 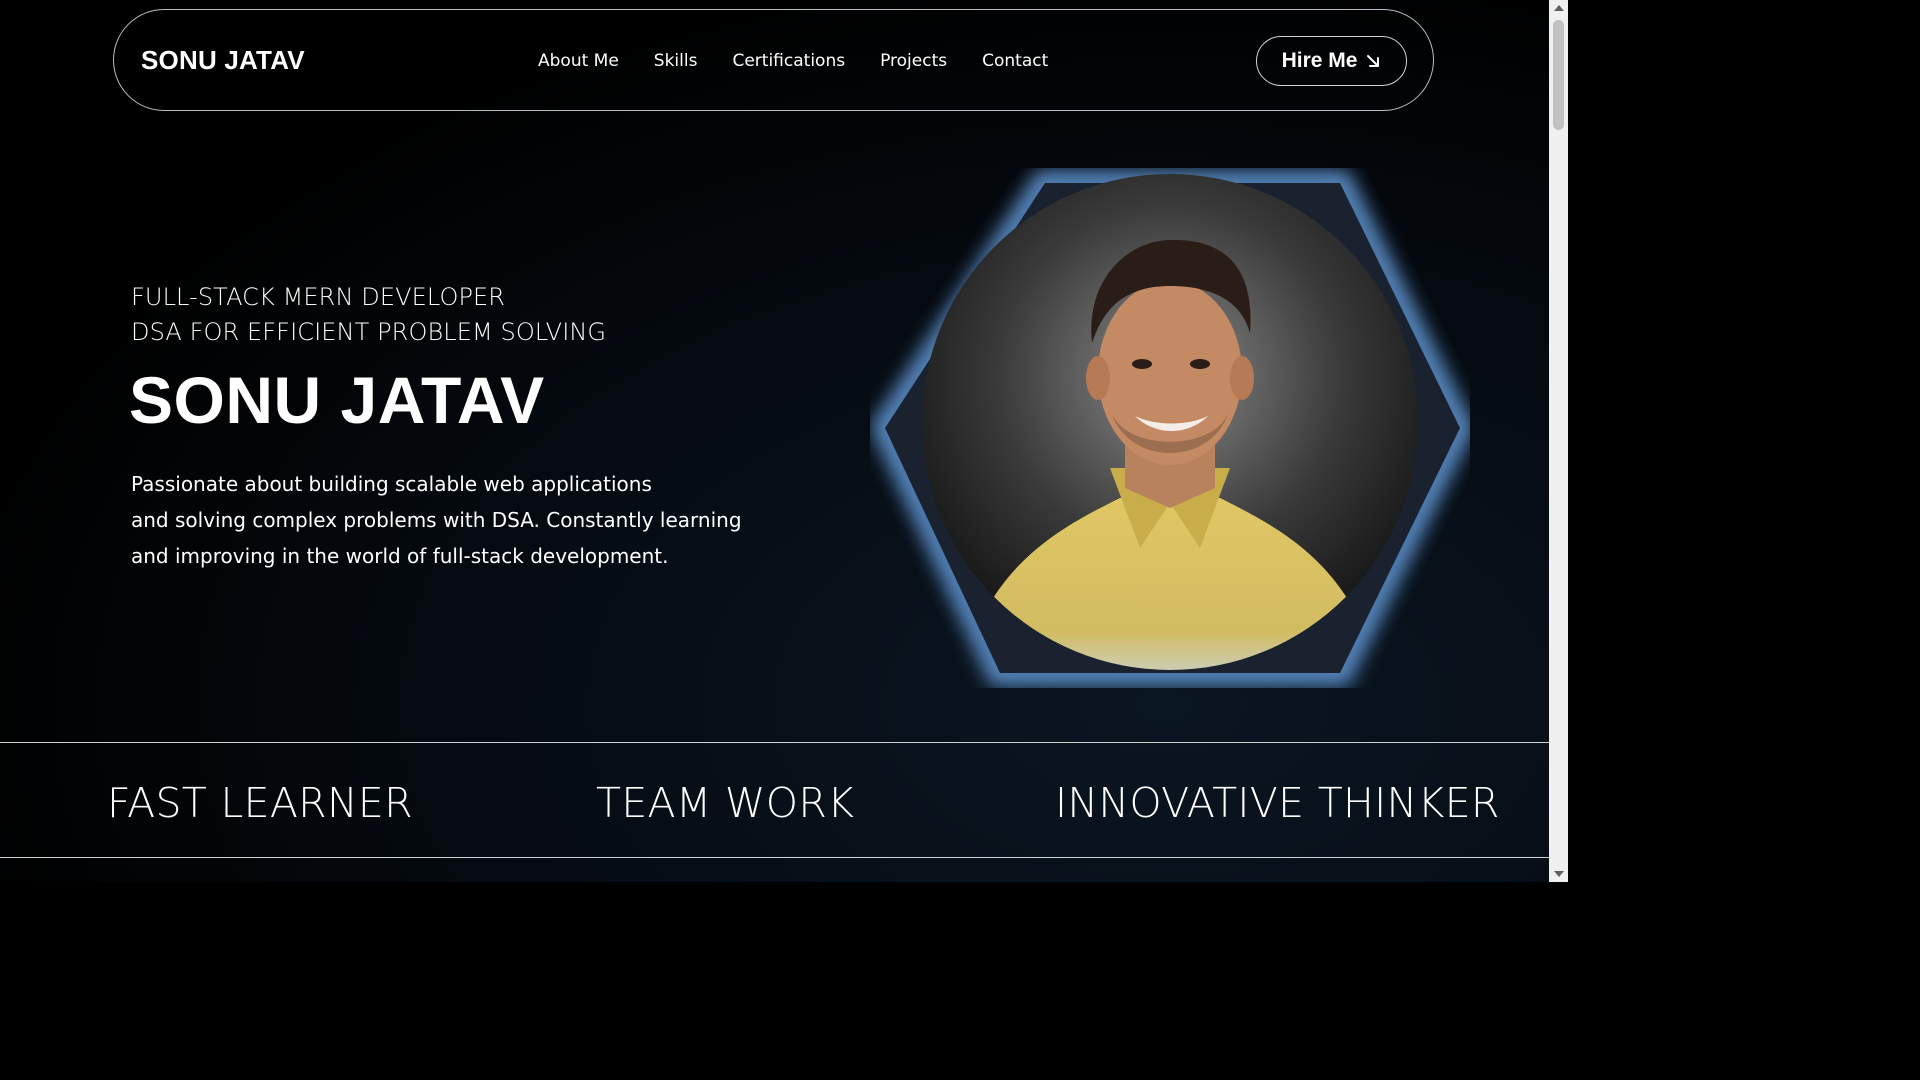 What do you see at coordinates (578, 61) in the screenshot?
I see `nav-link-about-me: About Me` at bounding box center [578, 61].